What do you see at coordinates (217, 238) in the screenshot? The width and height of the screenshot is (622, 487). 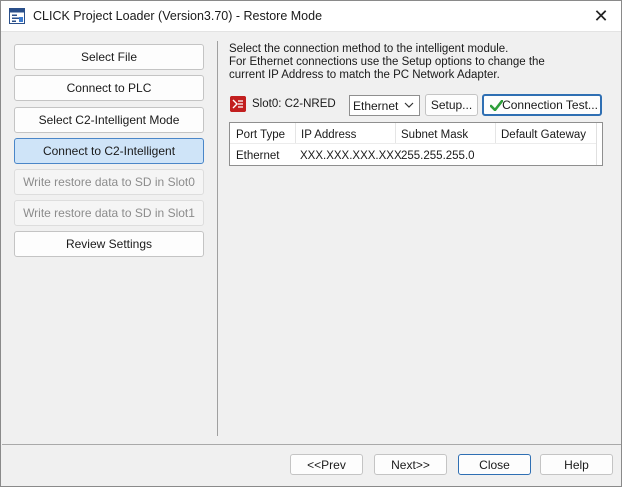 I see `vertical-divider` at bounding box center [217, 238].